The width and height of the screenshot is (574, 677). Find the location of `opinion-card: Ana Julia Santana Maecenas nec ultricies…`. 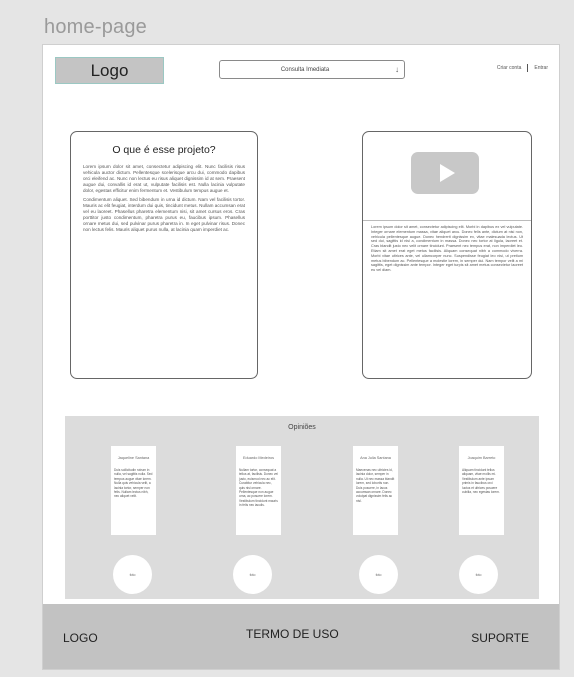

opinion-card: Ana Julia Santana Maecenas nec ultricies… is located at coordinates (375, 490).